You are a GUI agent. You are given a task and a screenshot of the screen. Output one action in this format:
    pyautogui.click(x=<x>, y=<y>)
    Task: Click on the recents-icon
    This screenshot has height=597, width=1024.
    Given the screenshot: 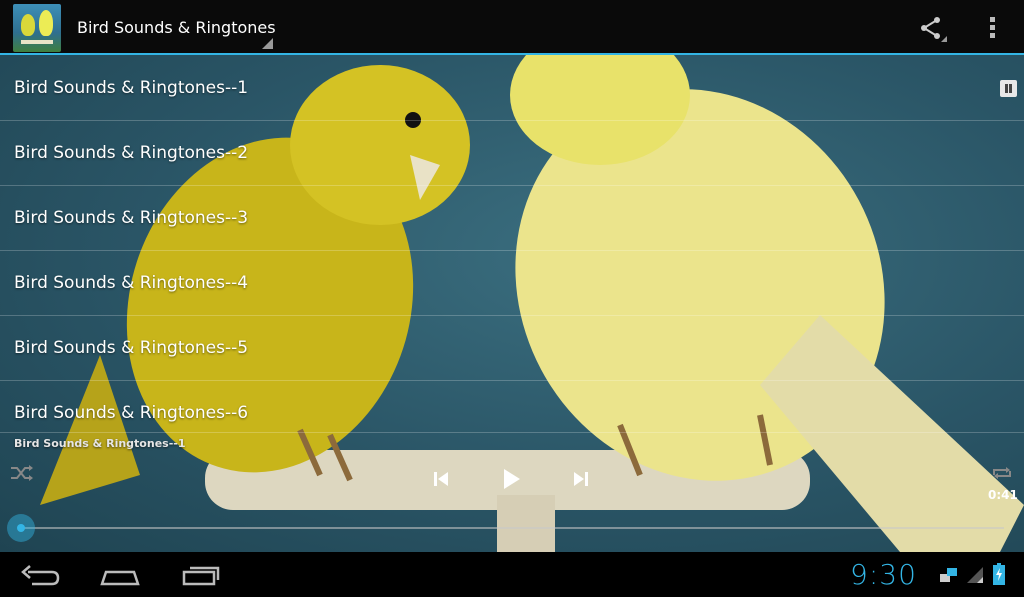 What is the action you would take?
    pyautogui.click(x=201, y=576)
    